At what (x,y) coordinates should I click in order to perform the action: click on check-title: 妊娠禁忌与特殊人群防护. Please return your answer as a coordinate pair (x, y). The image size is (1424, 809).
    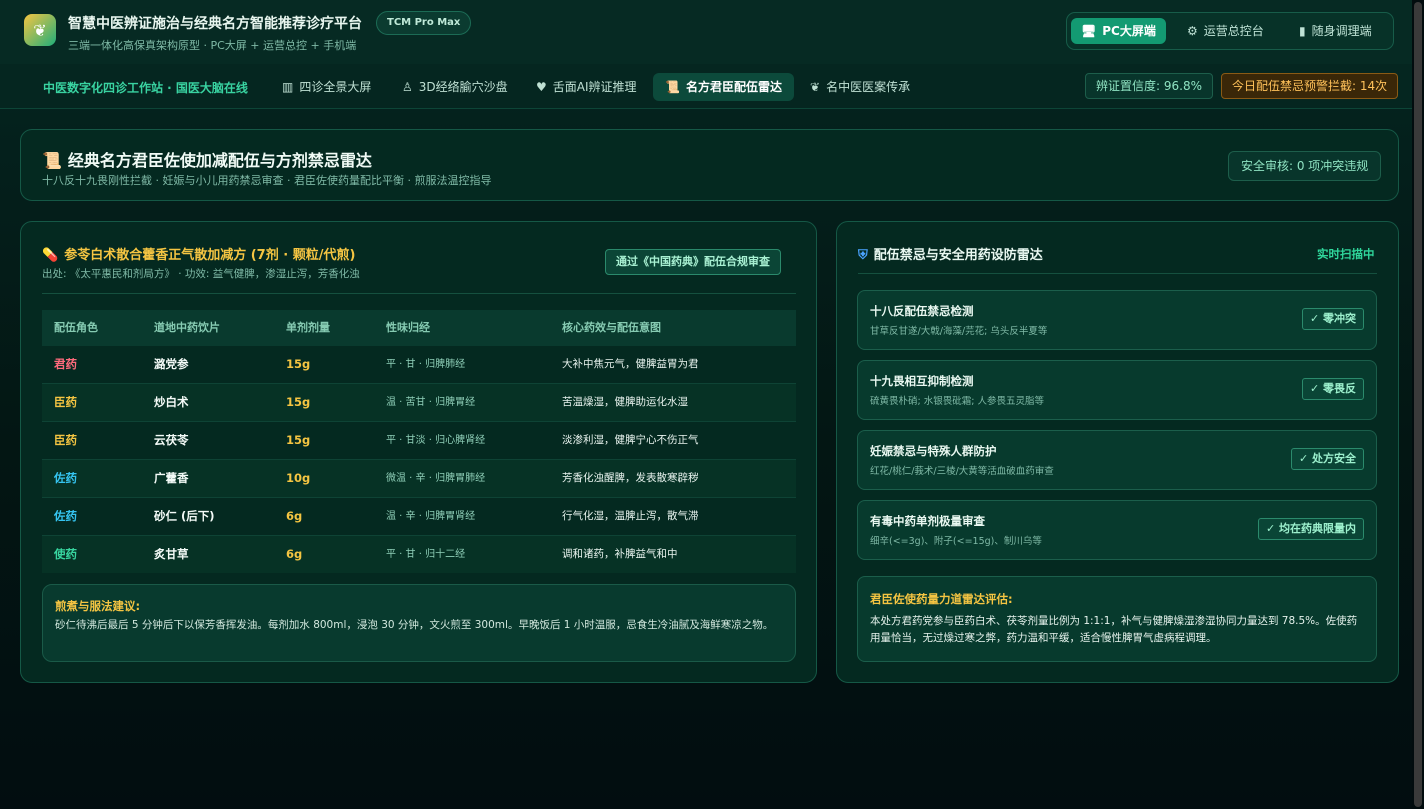
    Looking at the image, I should click on (933, 451).